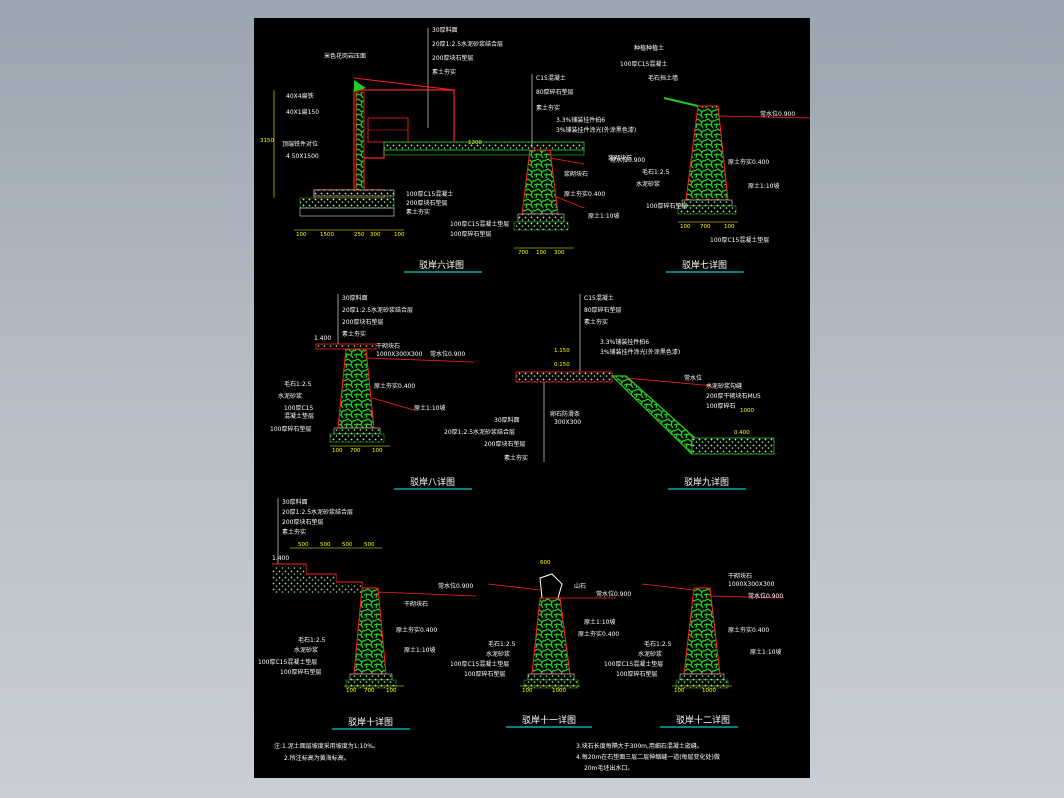 The height and width of the screenshot is (798, 1064). What do you see at coordinates (551, 636) in the screenshot?
I see `d11-wall` at bounding box center [551, 636].